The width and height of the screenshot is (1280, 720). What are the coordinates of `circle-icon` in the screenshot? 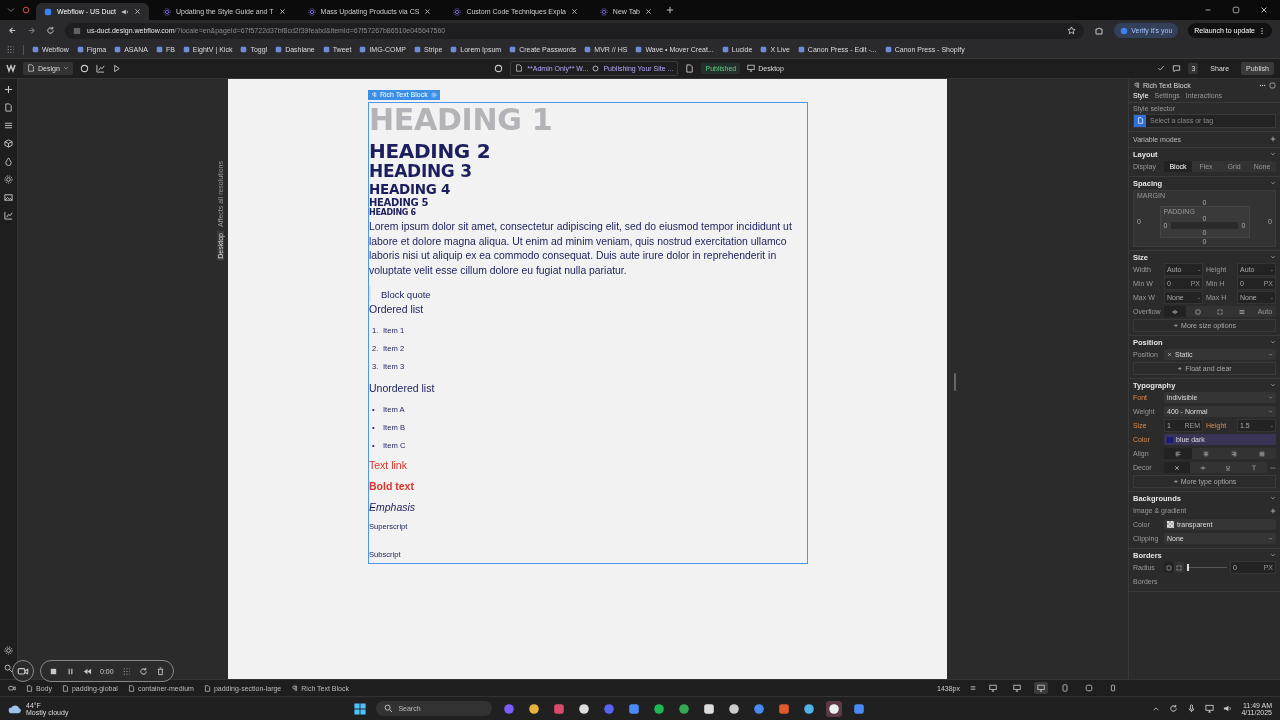 It's located at (84, 68).